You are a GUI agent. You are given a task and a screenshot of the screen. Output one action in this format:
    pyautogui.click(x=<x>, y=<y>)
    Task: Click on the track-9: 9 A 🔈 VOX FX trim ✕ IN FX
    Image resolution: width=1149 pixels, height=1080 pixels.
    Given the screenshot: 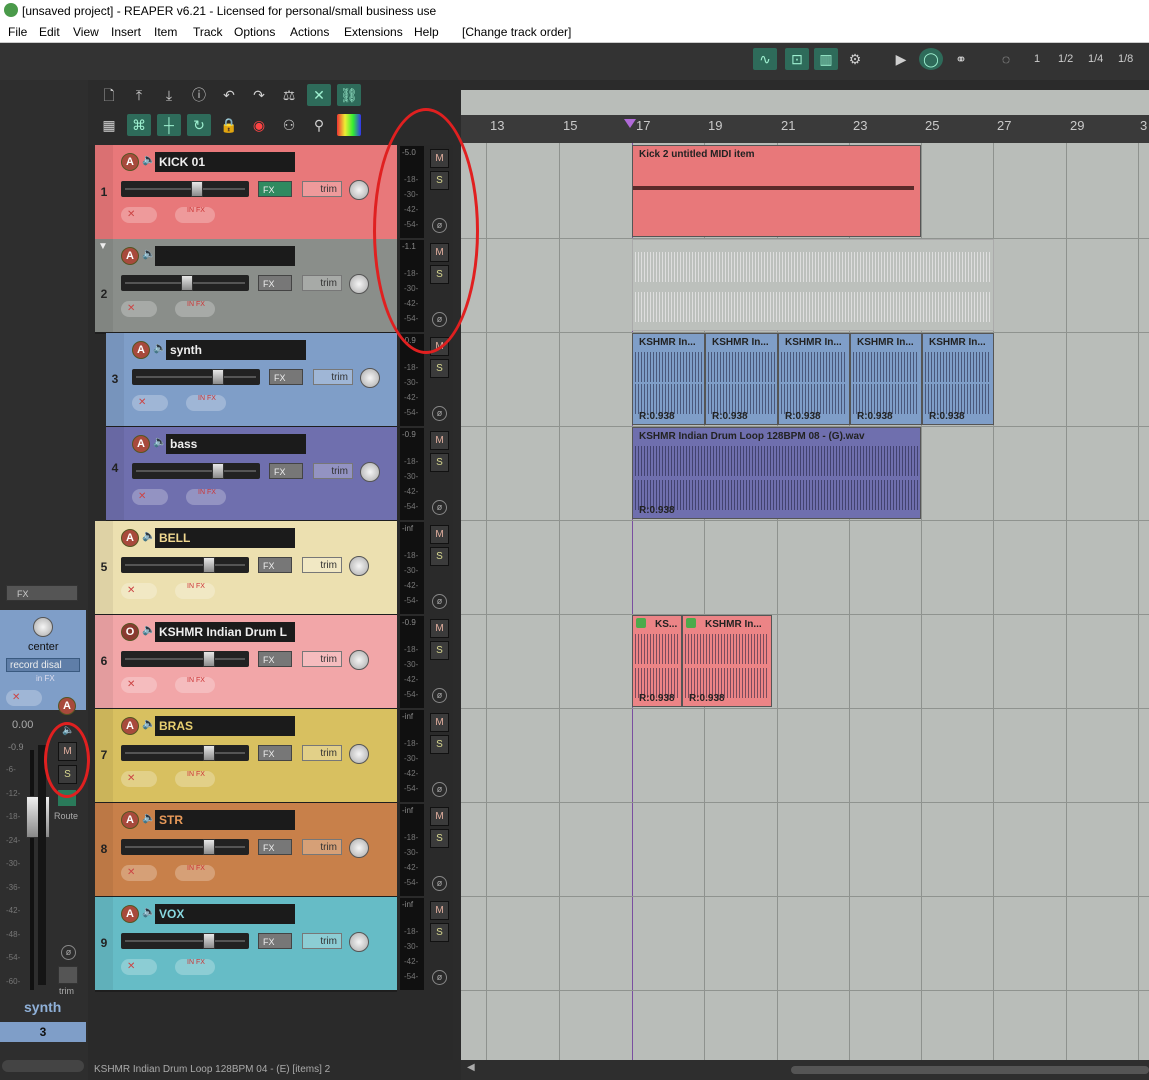 What is the action you would take?
    pyautogui.click(x=246, y=944)
    